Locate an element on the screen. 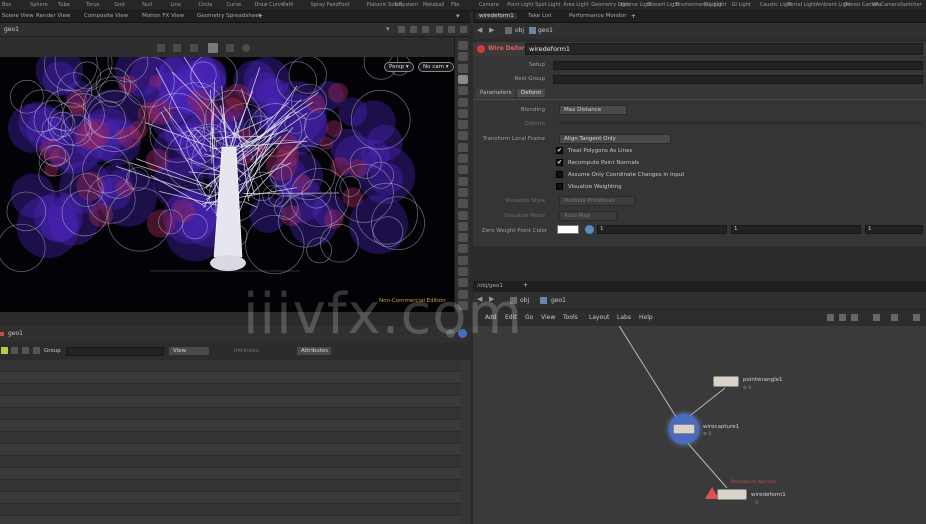  shelf-tool-spot-light: Spot Light is located at coordinates (547, 5).